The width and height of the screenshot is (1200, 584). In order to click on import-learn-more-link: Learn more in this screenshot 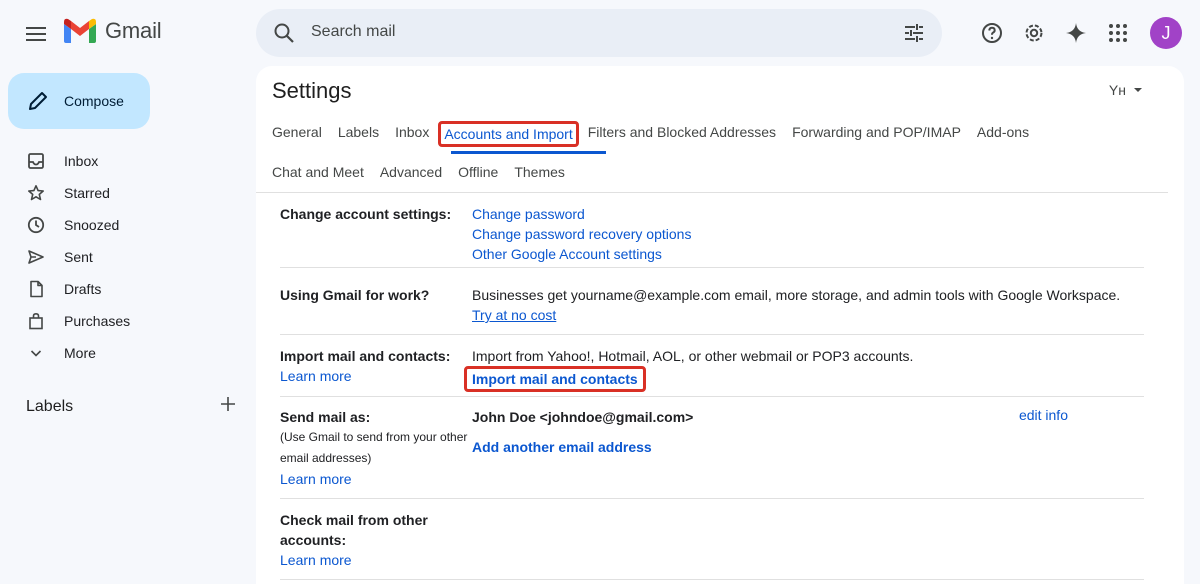, I will do `click(375, 376)`.